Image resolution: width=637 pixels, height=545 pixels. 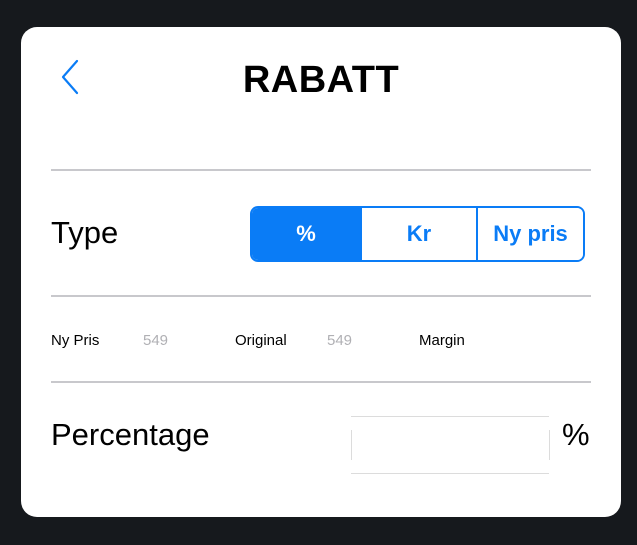 I want to click on new-price-value: 549, so click(x=156, y=340).